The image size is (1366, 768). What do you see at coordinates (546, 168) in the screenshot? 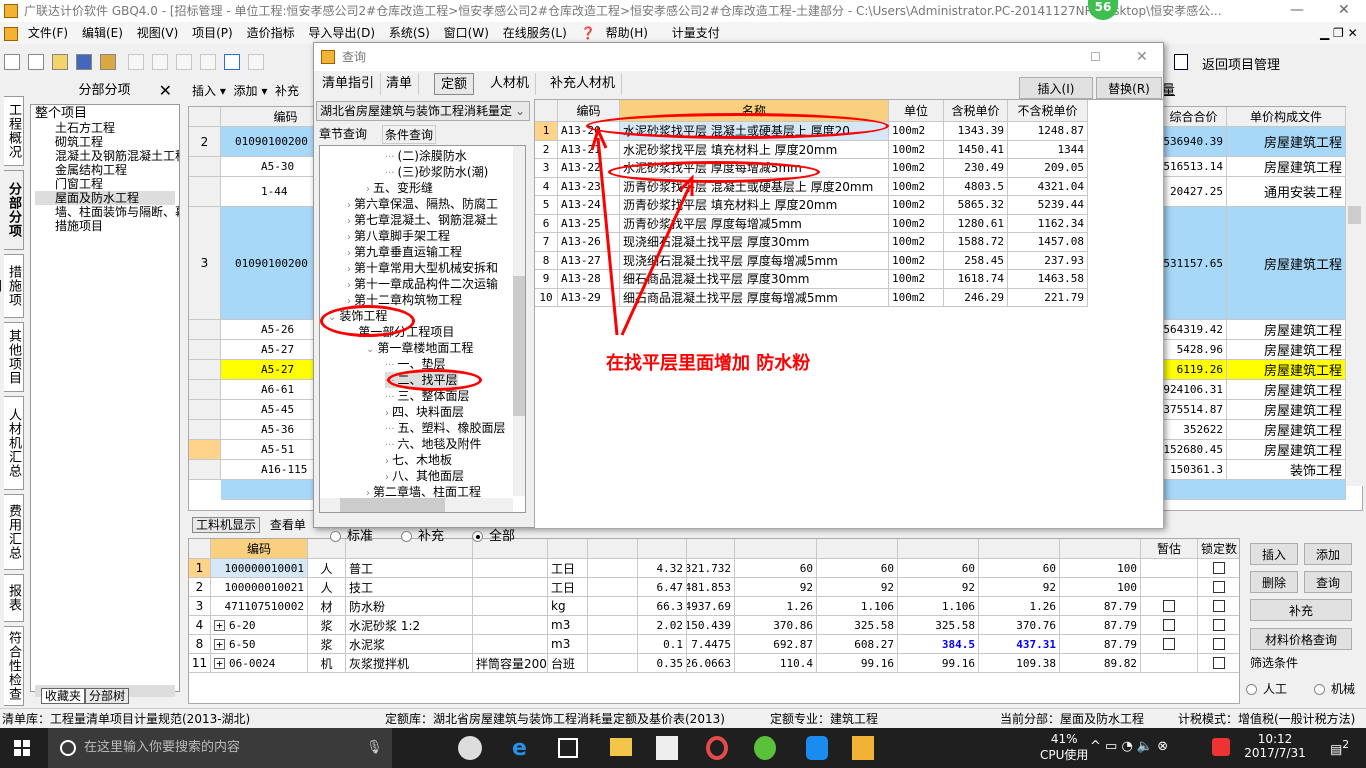
I see `quota-n: 3` at bounding box center [546, 168].